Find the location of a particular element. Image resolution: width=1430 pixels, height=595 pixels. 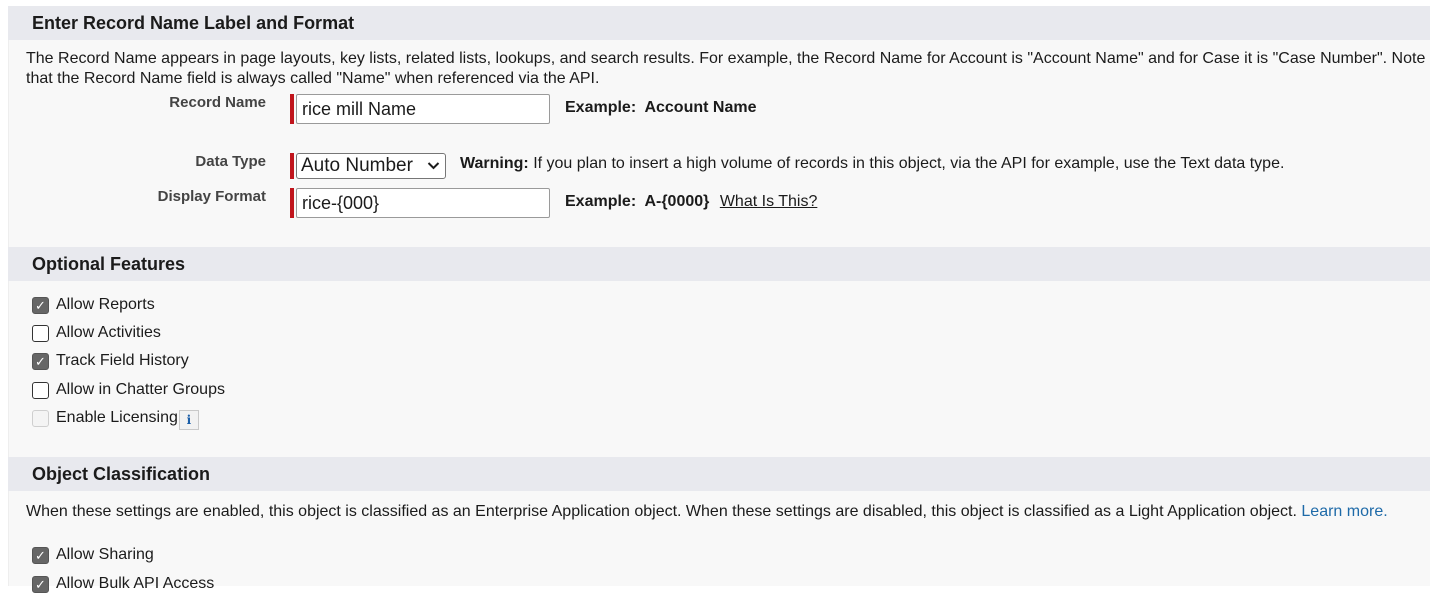

allow-chatter-groups-checkbox is located at coordinates (40, 390).